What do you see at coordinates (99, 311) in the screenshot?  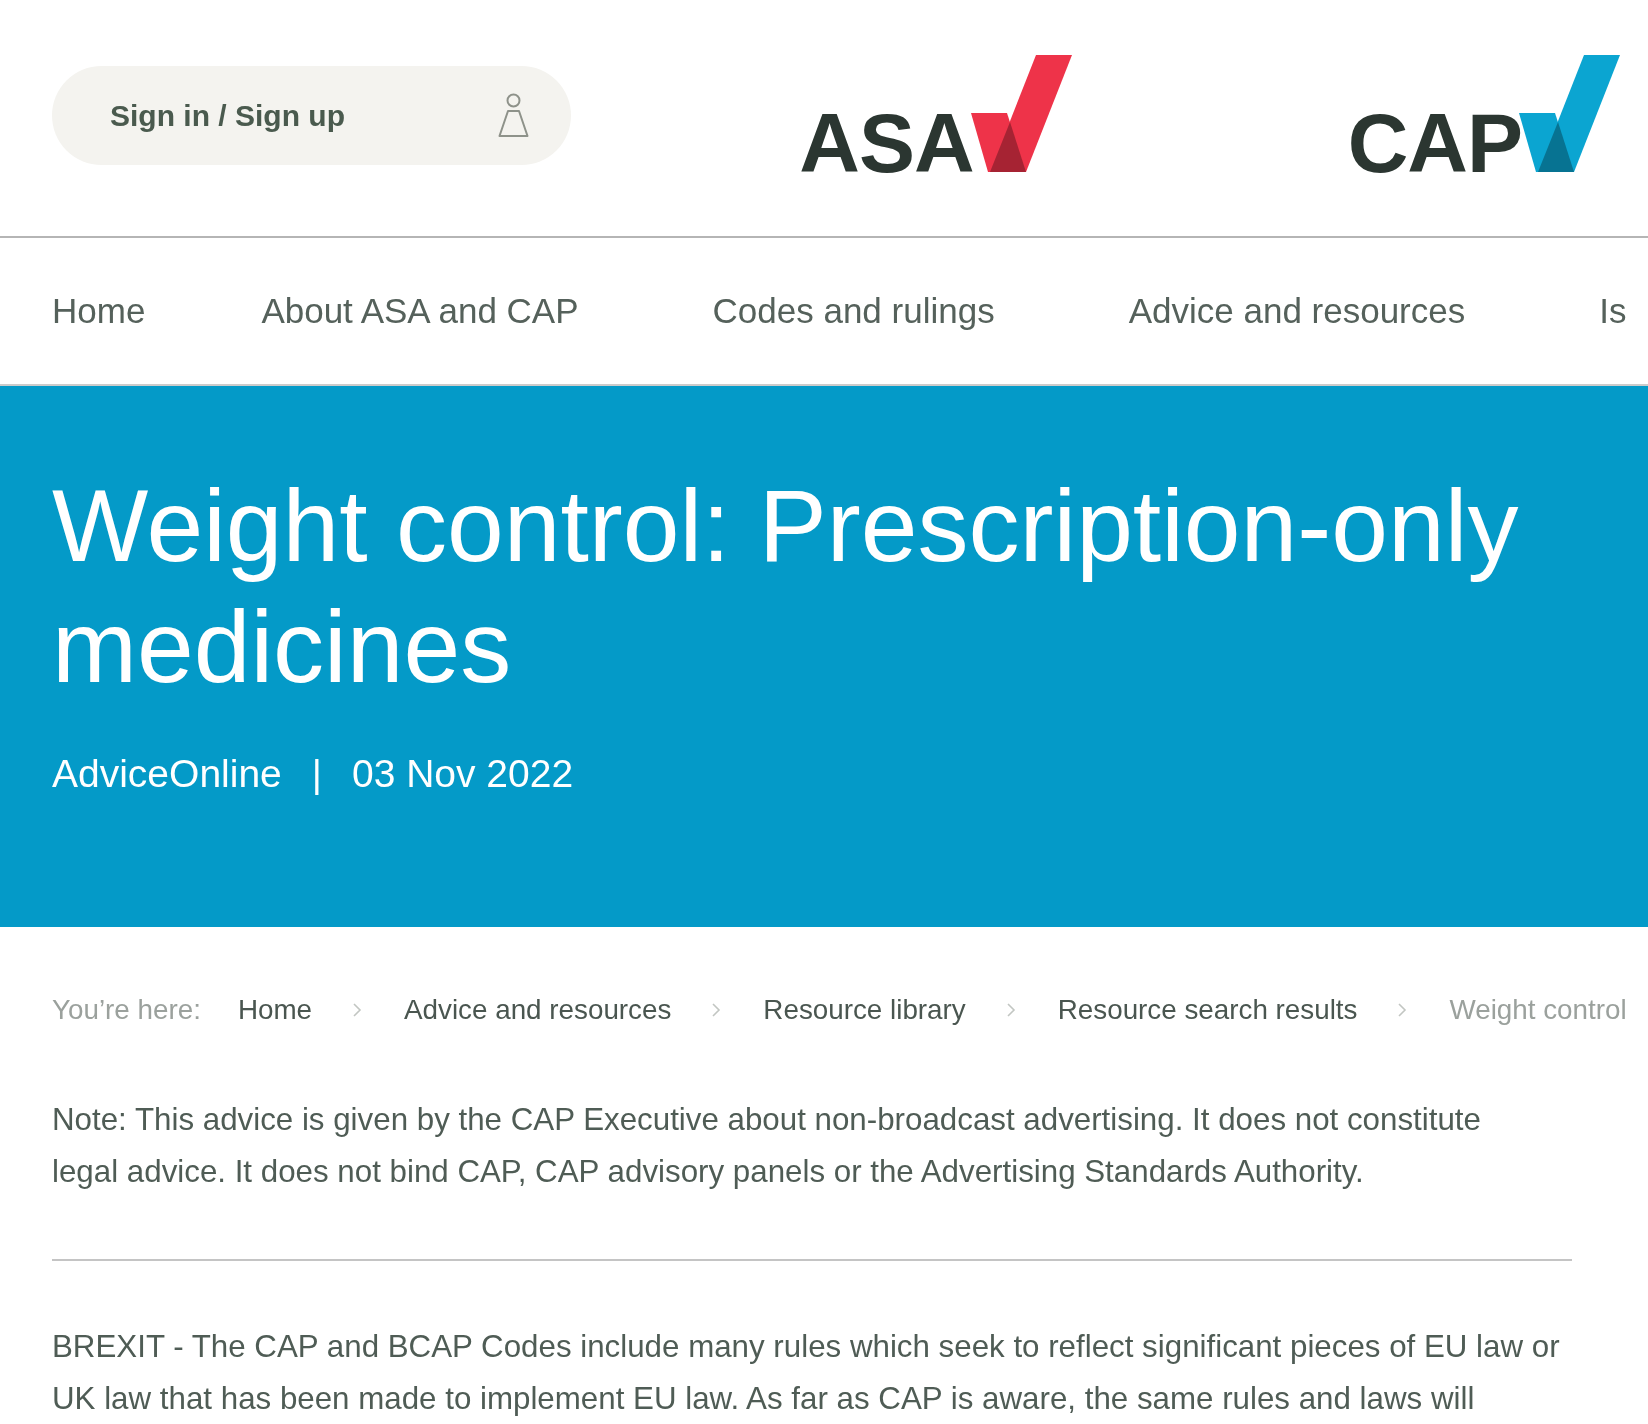 I see `nav-link: Home` at bounding box center [99, 311].